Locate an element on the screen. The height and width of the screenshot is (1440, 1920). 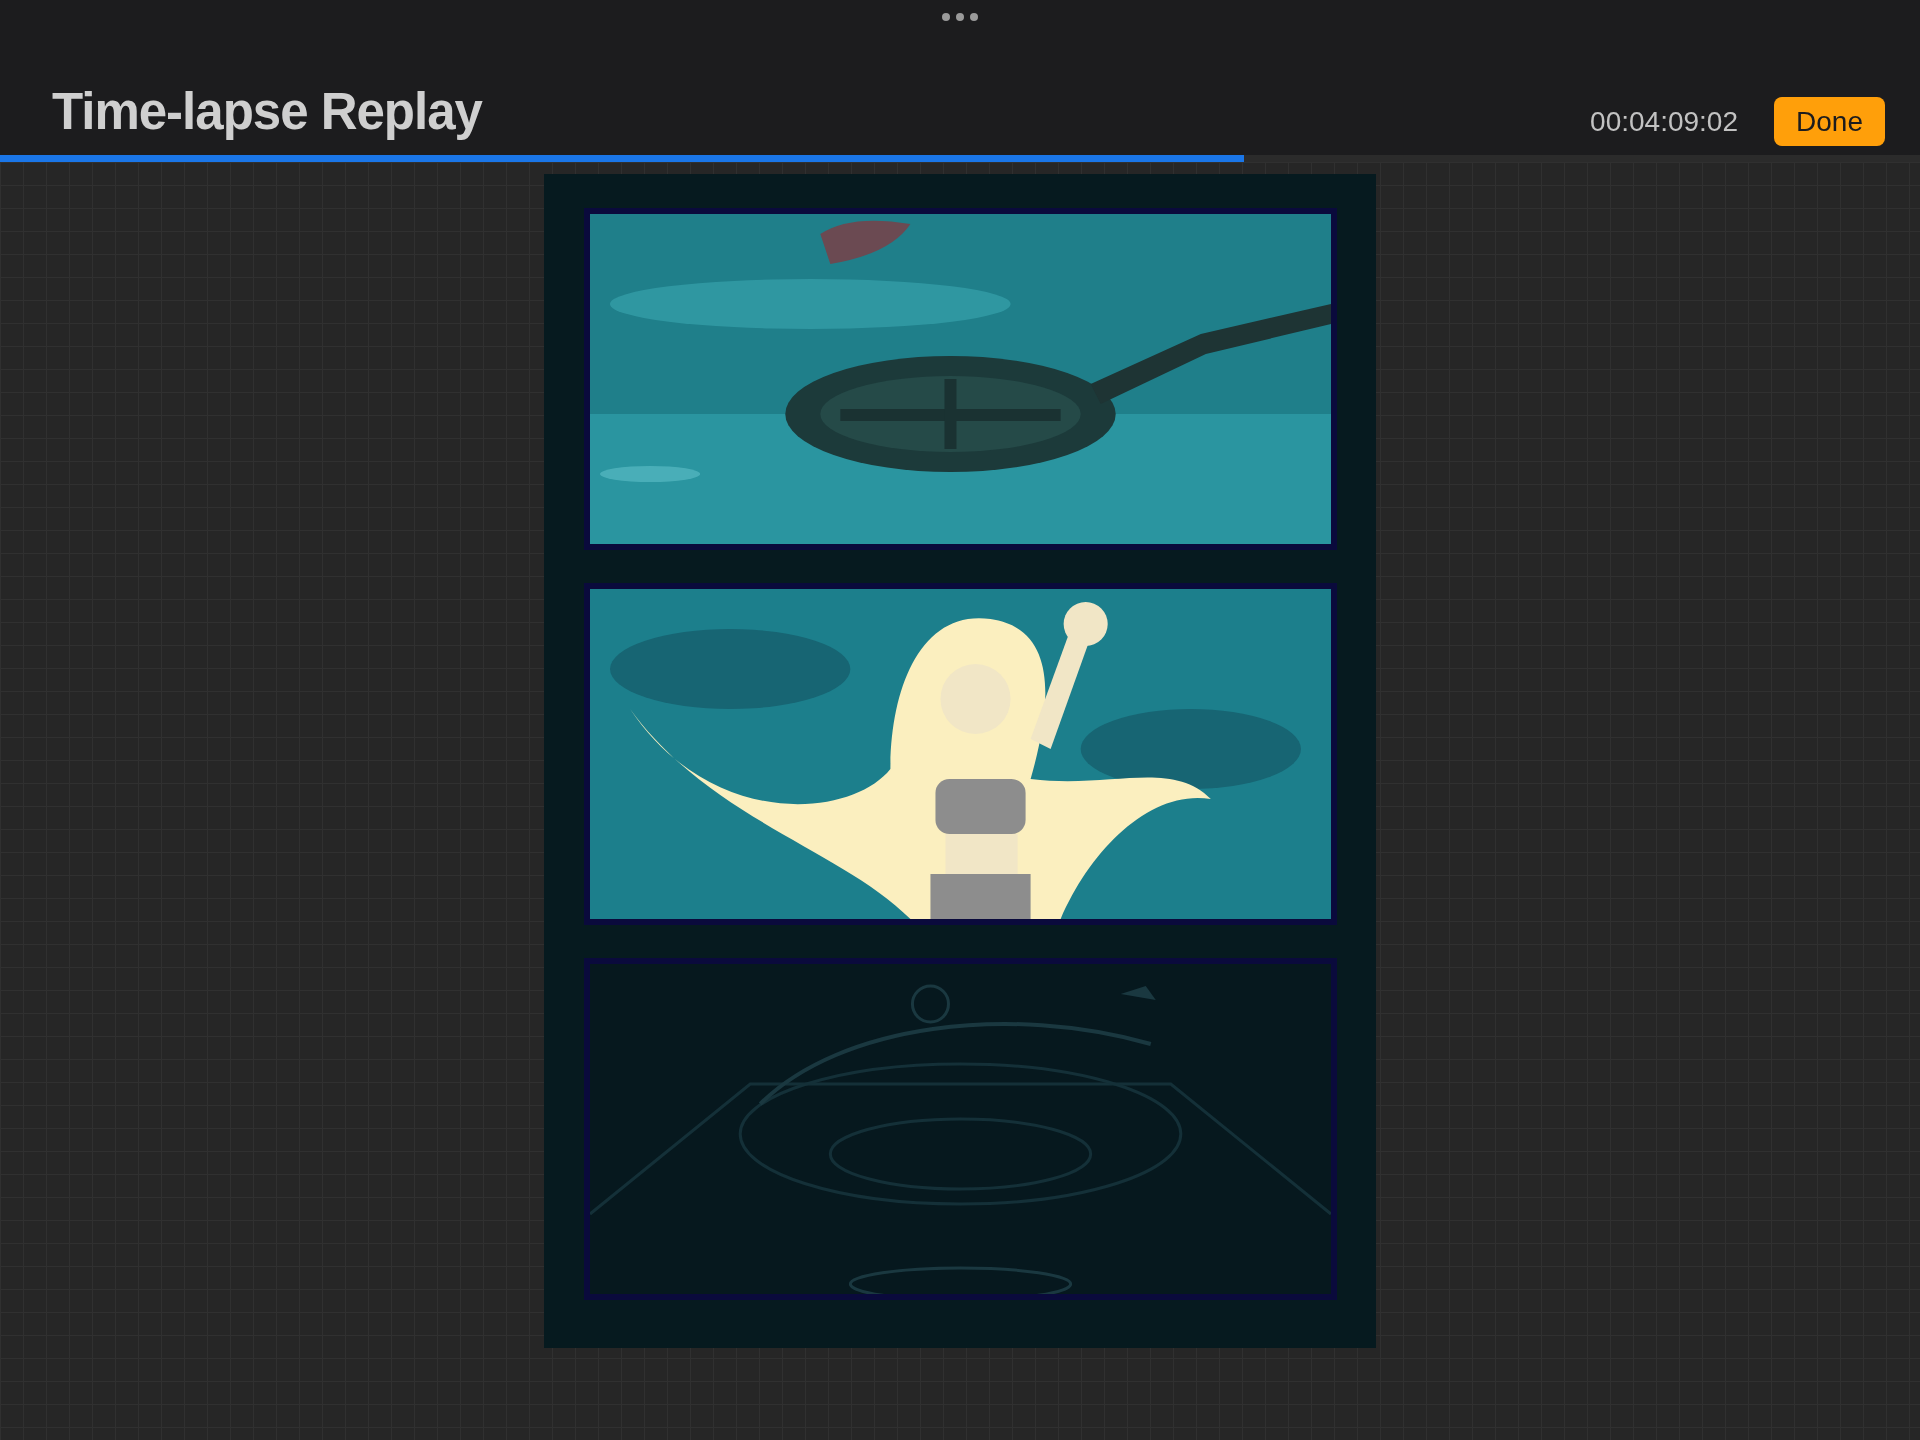
done-button: Done is located at coordinates (1829, 121).